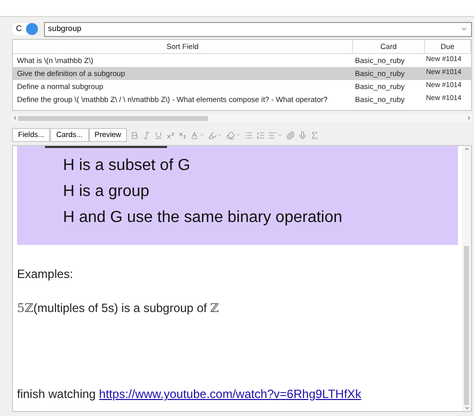 This screenshot has width=474, height=416. Describe the element at coordinates (261, 135) in the screenshot. I see `numbered-list-icon` at that location.